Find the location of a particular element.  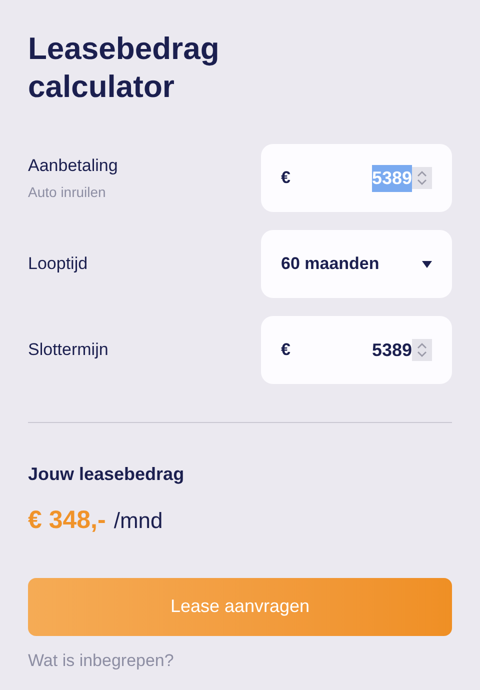

field-label: Slottermijn is located at coordinates (68, 350).